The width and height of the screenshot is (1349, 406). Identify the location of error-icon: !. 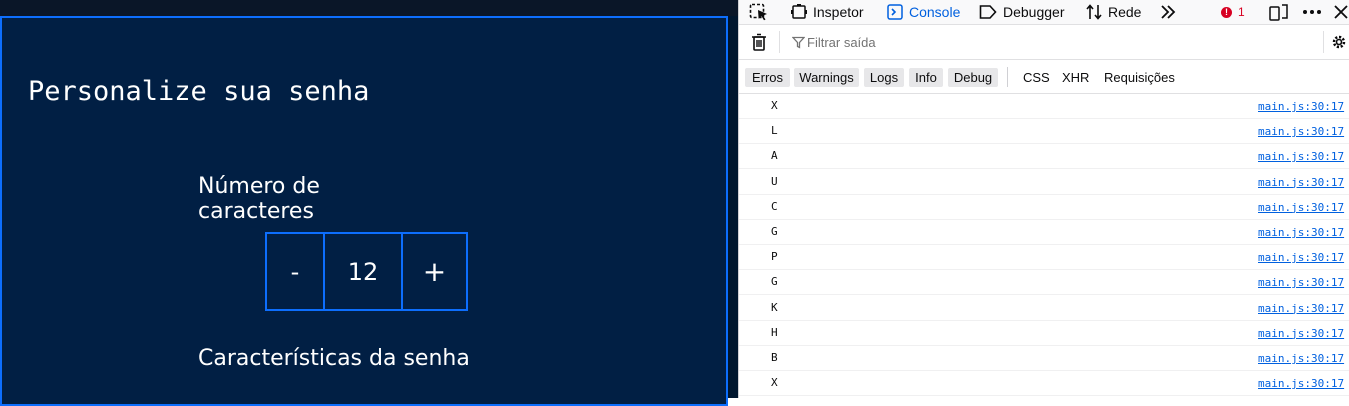
(1226, 12).